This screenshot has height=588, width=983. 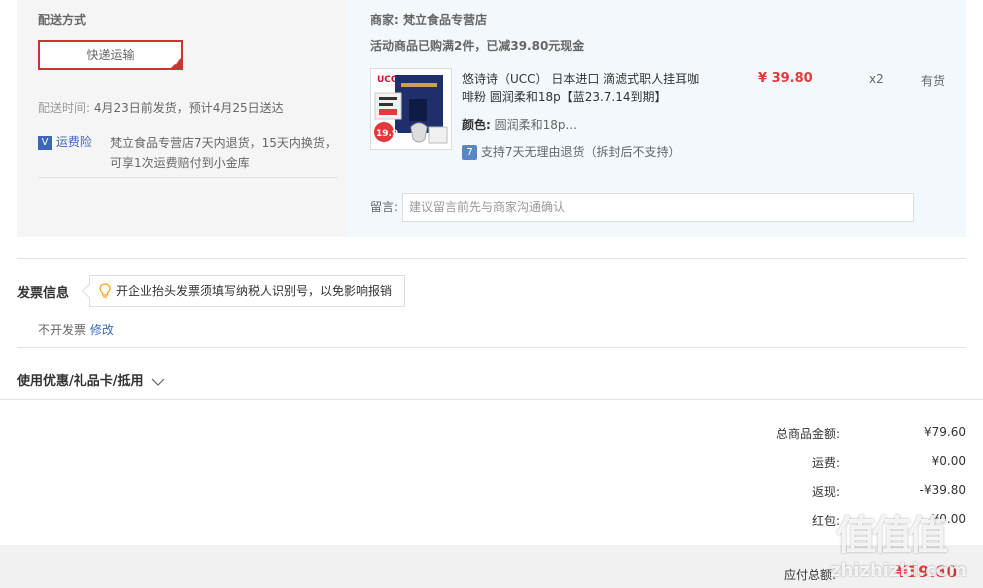 What do you see at coordinates (223, 143) in the screenshot?
I see `insurance-desc-line1: 梵立食品专营店7天内退货，15天内换货，` at bounding box center [223, 143].